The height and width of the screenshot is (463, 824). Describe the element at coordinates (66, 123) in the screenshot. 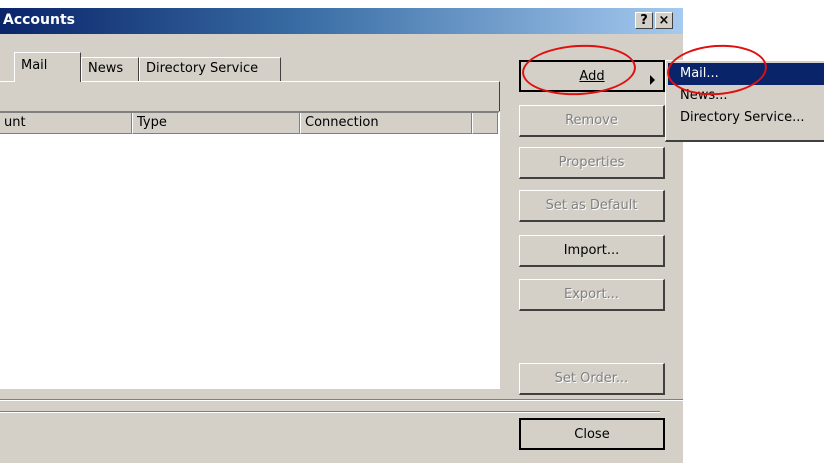

I see `column-header-account: unt` at that location.